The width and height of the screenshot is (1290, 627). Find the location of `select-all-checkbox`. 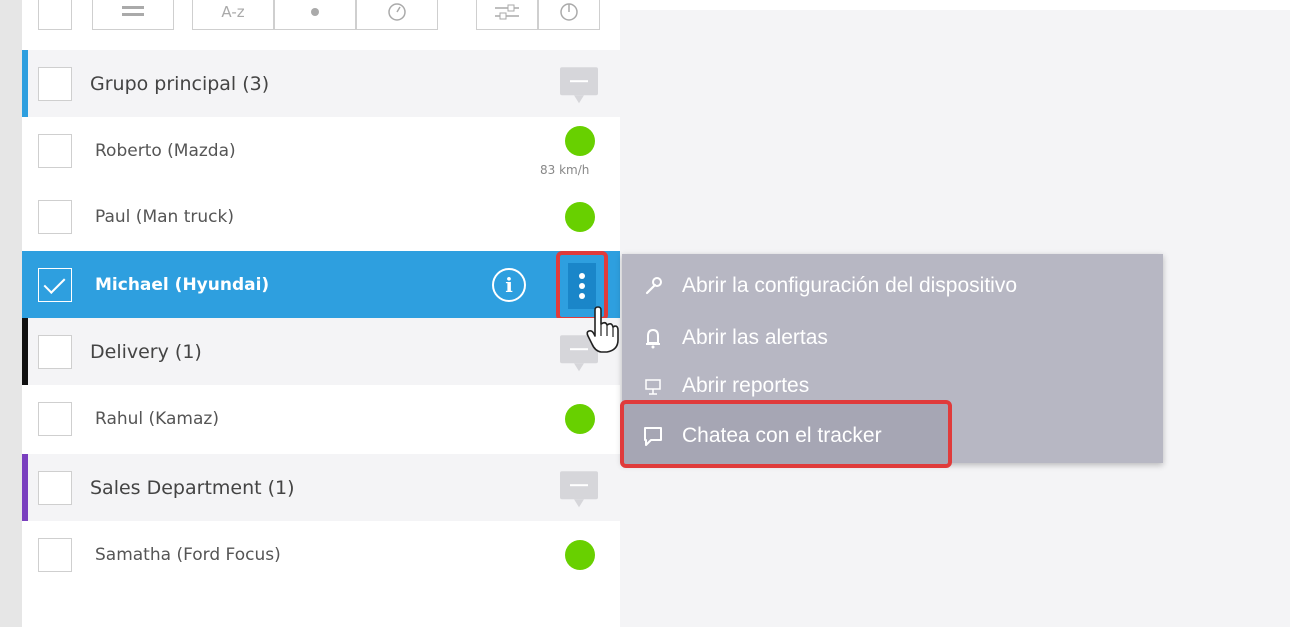

select-all-checkbox is located at coordinates (55, 15).